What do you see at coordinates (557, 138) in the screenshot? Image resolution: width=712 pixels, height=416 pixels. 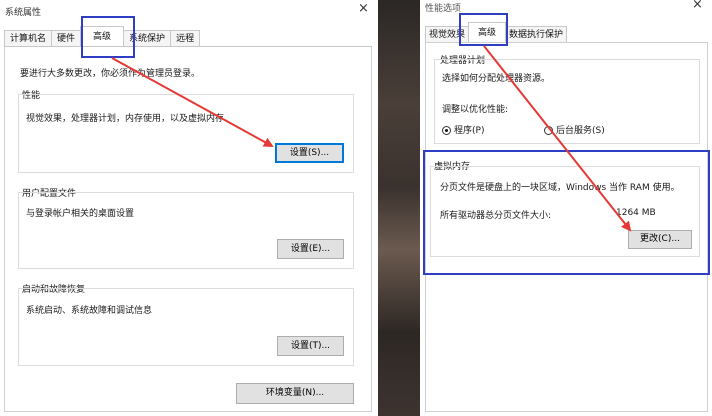 I see `arrow-to-change-button` at bounding box center [557, 138].